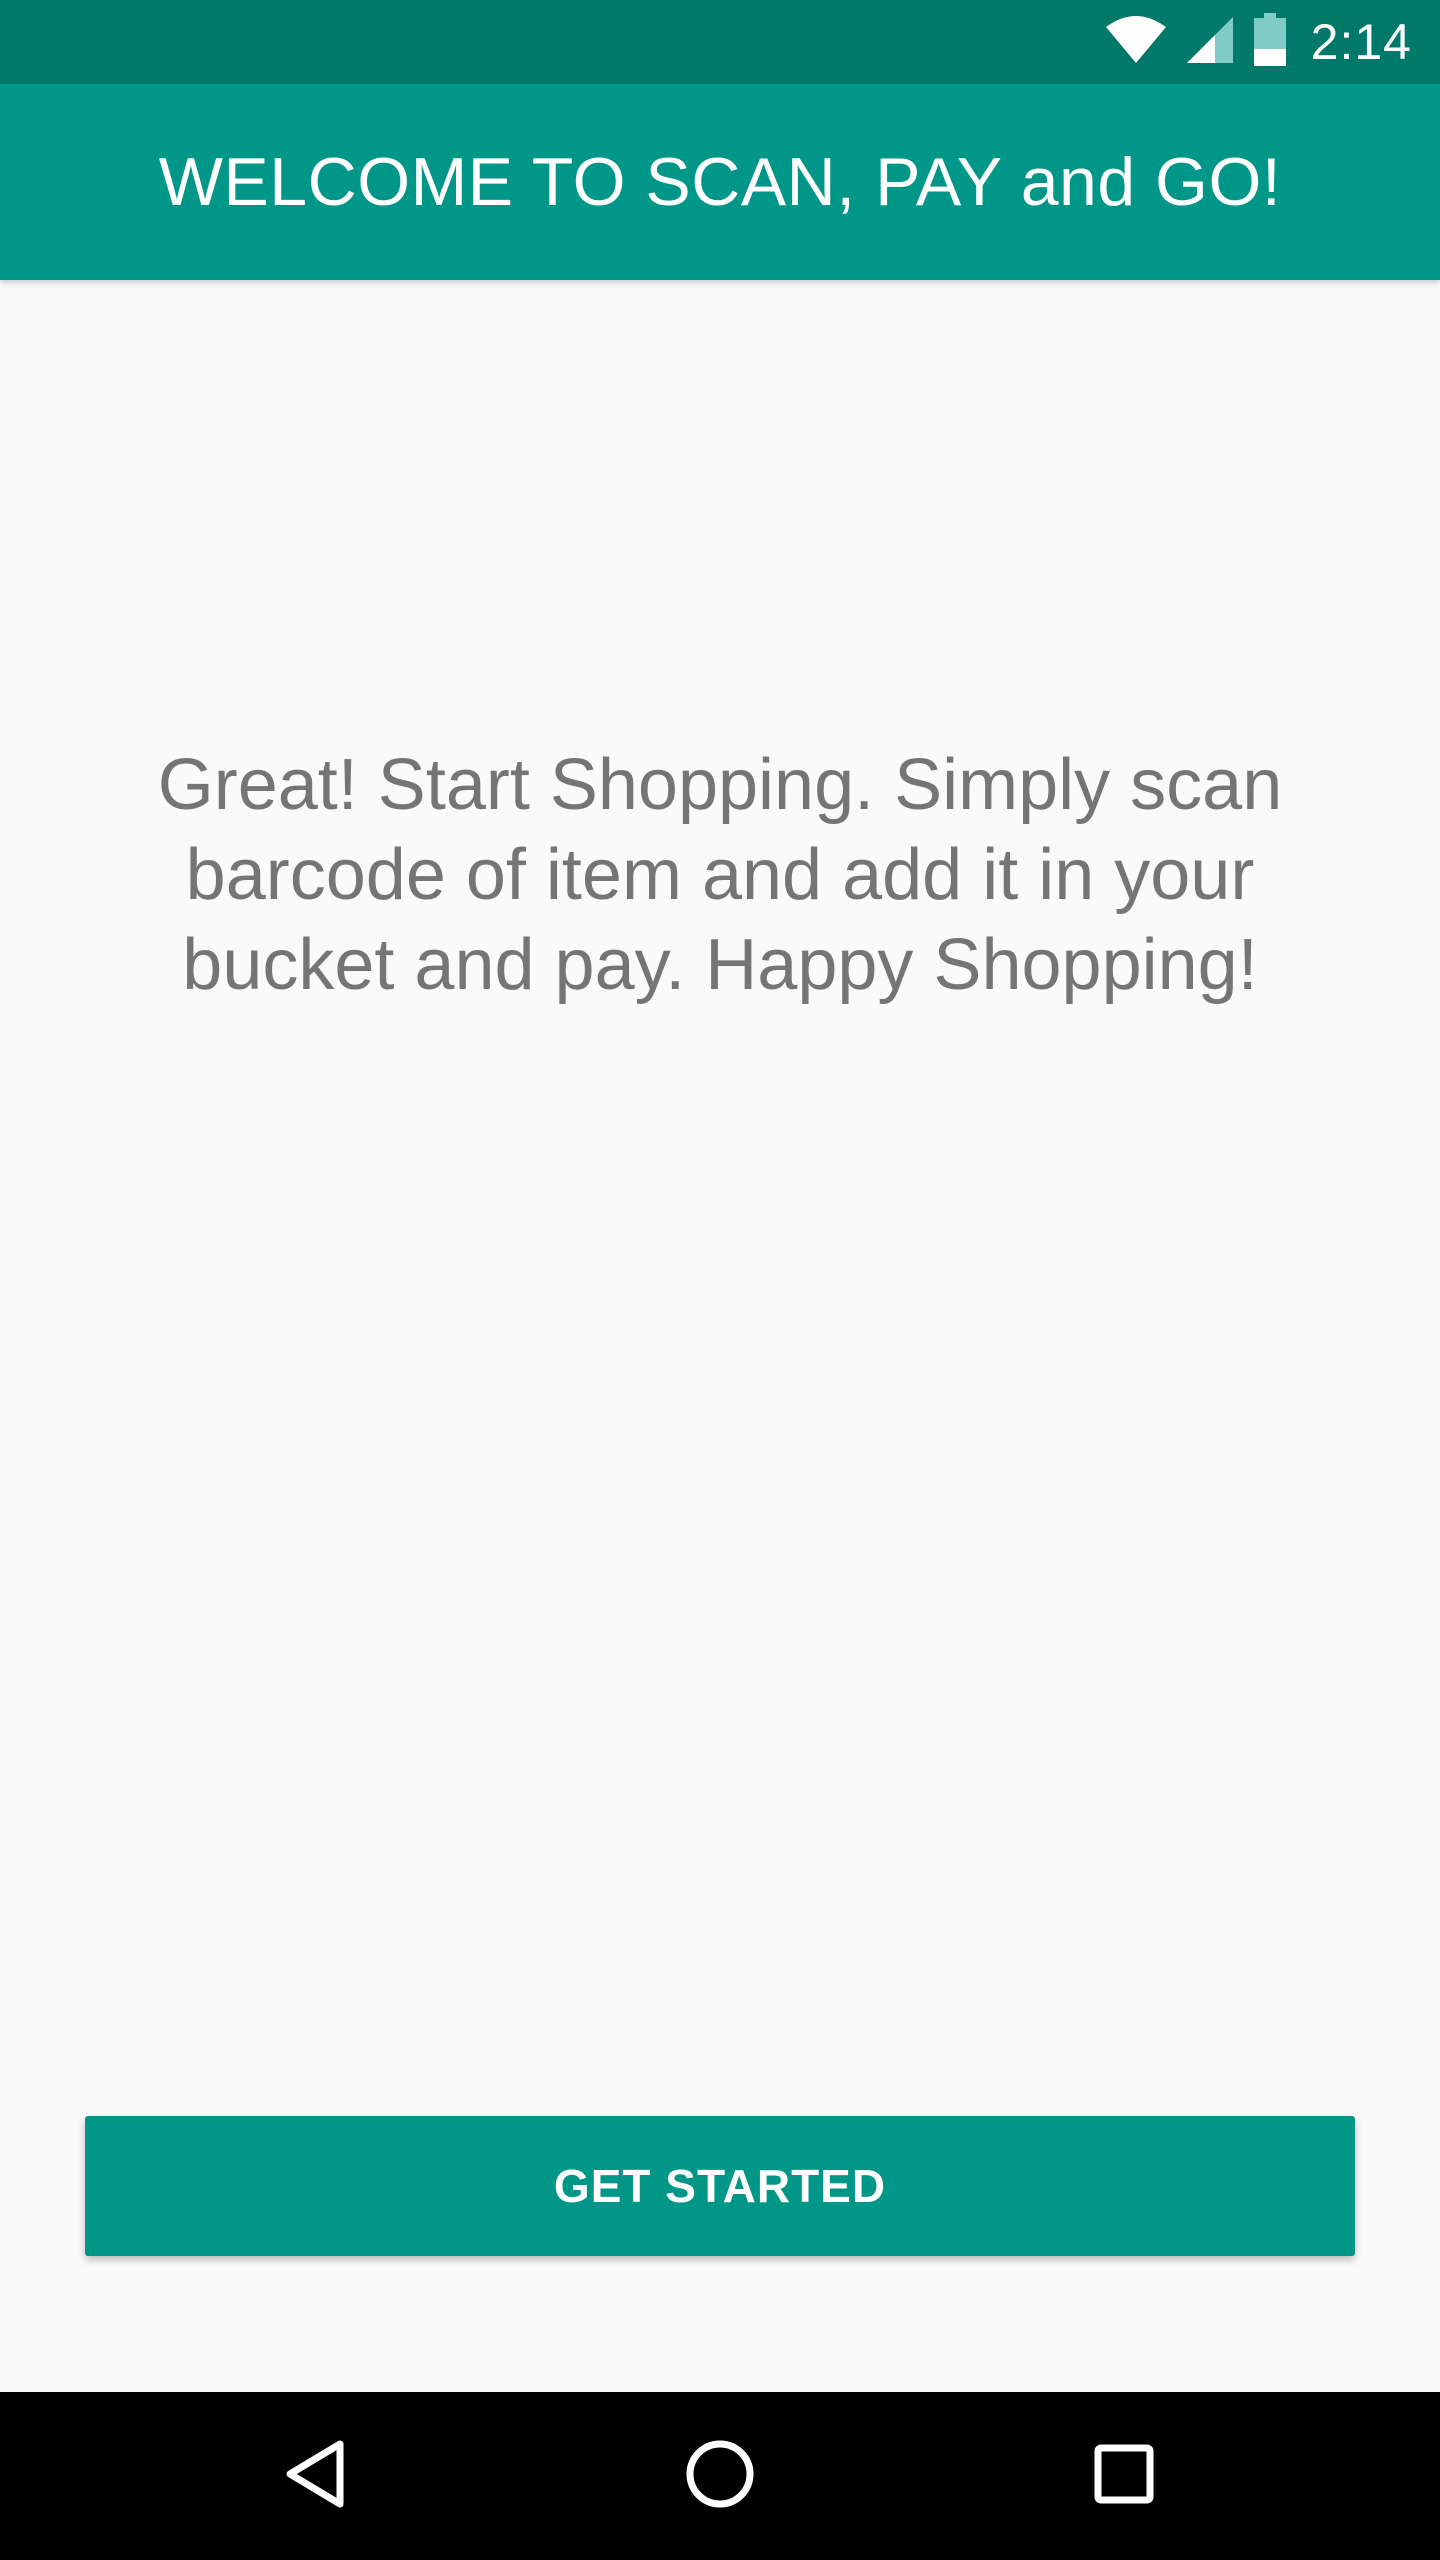 The height and width of the screenshot is (2560, 1440). Describe the element at coordinates (720, 42) in the screenshot. I see `status-bar: 2:14` at that location.